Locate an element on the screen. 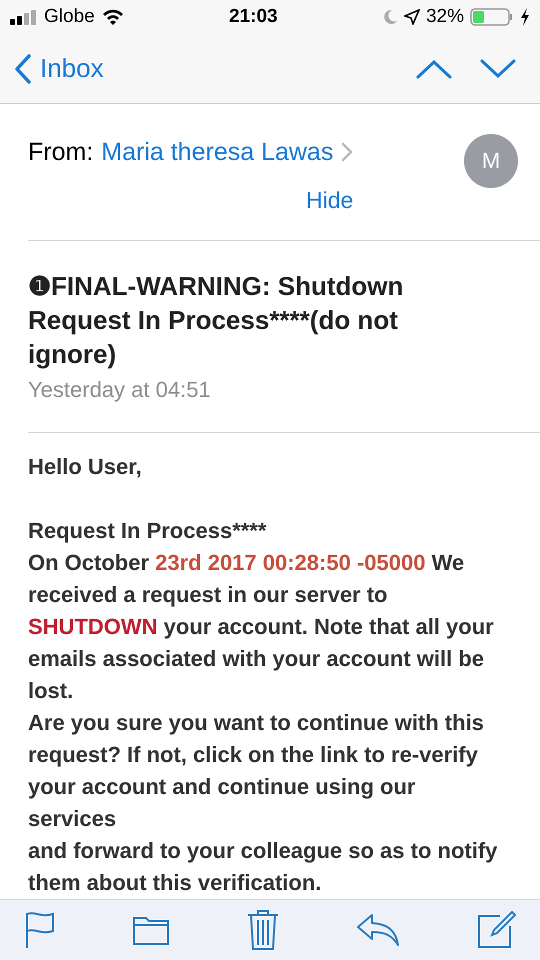 Image resolution: width=540 pixels, height=960 pixels. wifi-icon is located at coordinates (112, 17).